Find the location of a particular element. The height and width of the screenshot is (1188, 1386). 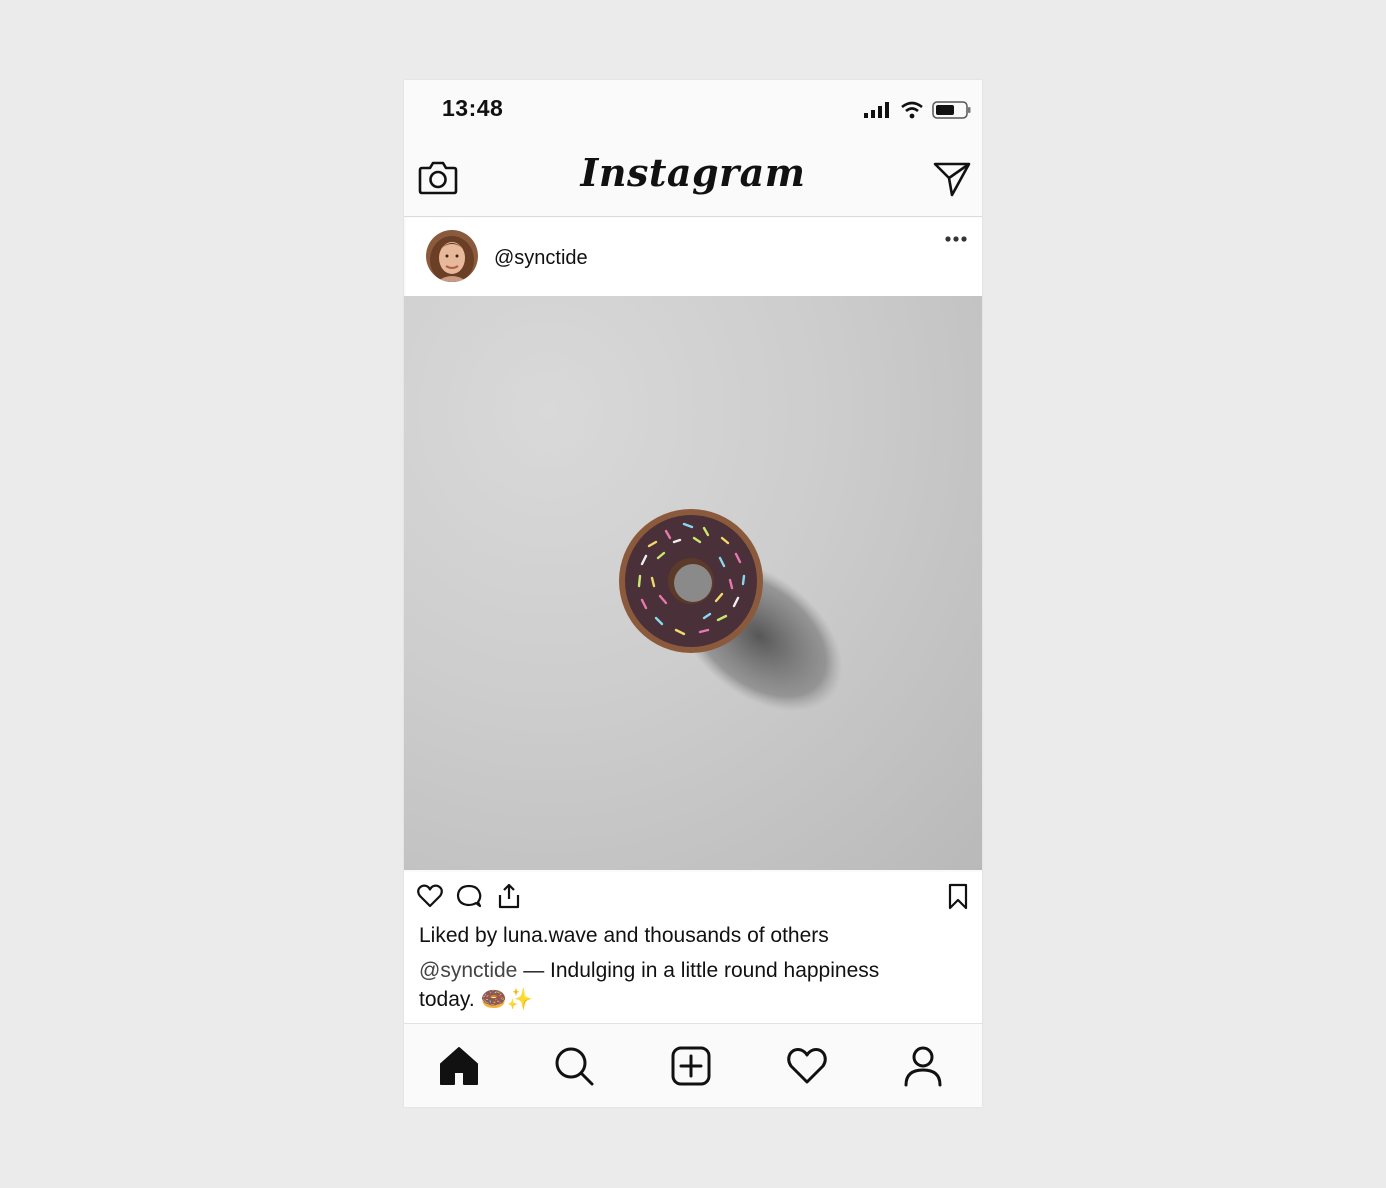

status-icons is located at coordinates (917, 110).